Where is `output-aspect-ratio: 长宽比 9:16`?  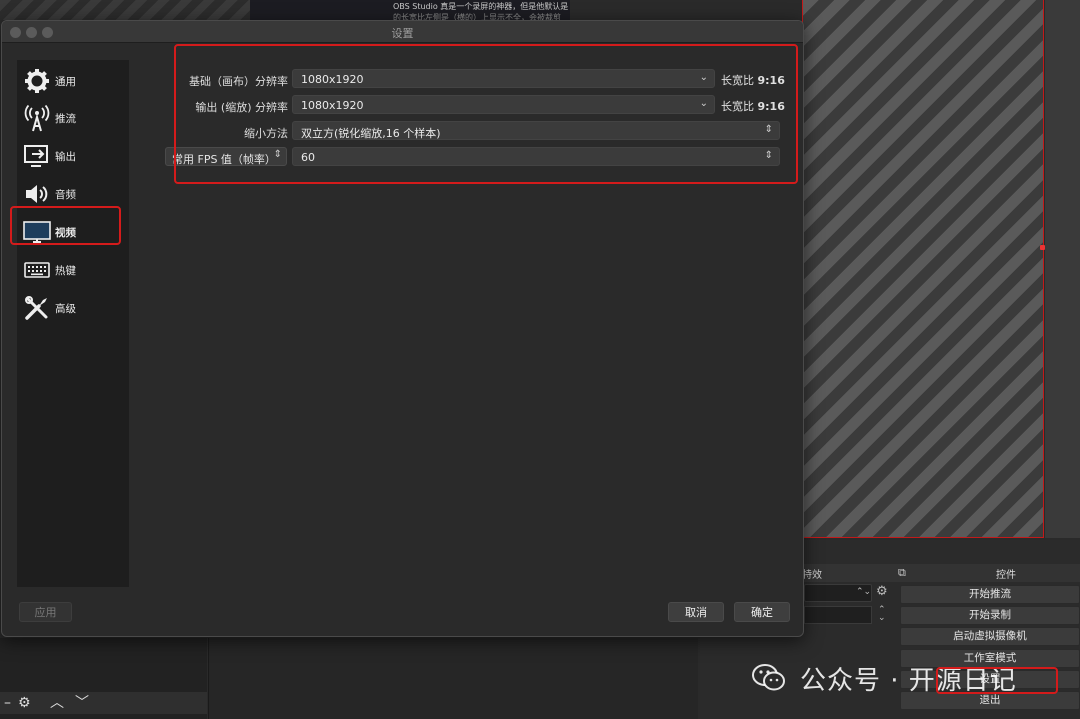 output-aspect-ratio: 长宽比 9:16 is located at coordinates (753, 106).